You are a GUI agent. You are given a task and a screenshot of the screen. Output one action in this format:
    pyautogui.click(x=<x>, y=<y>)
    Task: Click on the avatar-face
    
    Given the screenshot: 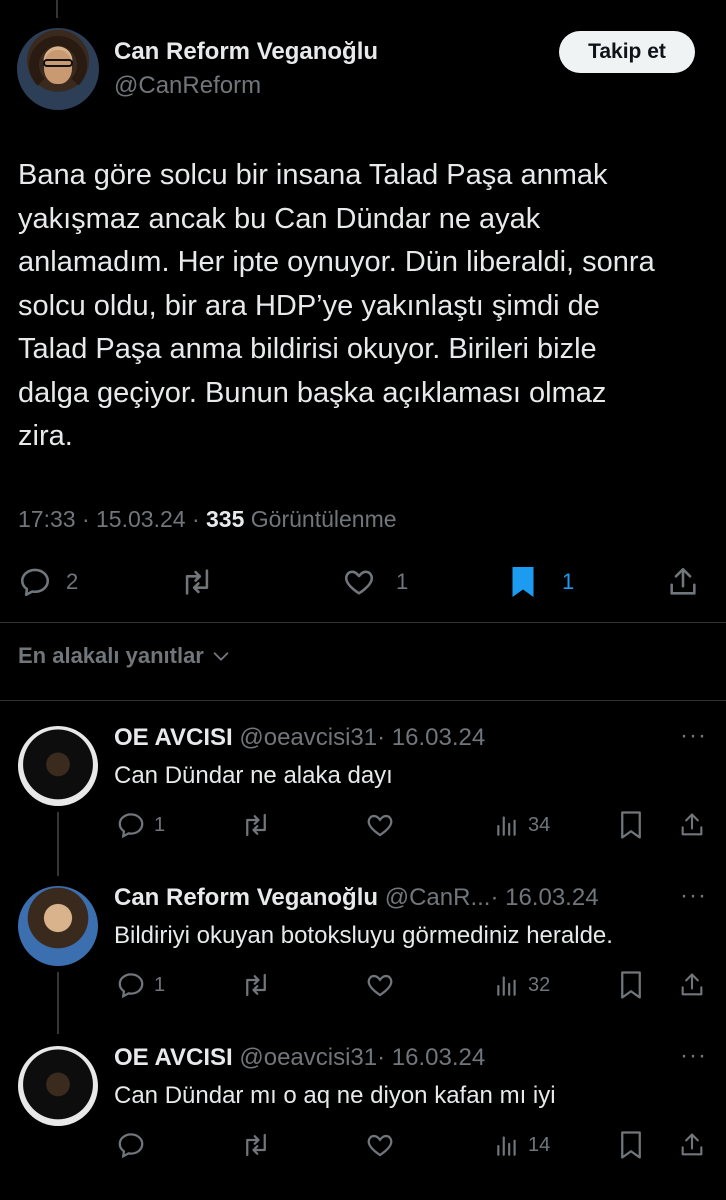 What is the action you would take?
    pyautogui.click(x=58, y=67)
    